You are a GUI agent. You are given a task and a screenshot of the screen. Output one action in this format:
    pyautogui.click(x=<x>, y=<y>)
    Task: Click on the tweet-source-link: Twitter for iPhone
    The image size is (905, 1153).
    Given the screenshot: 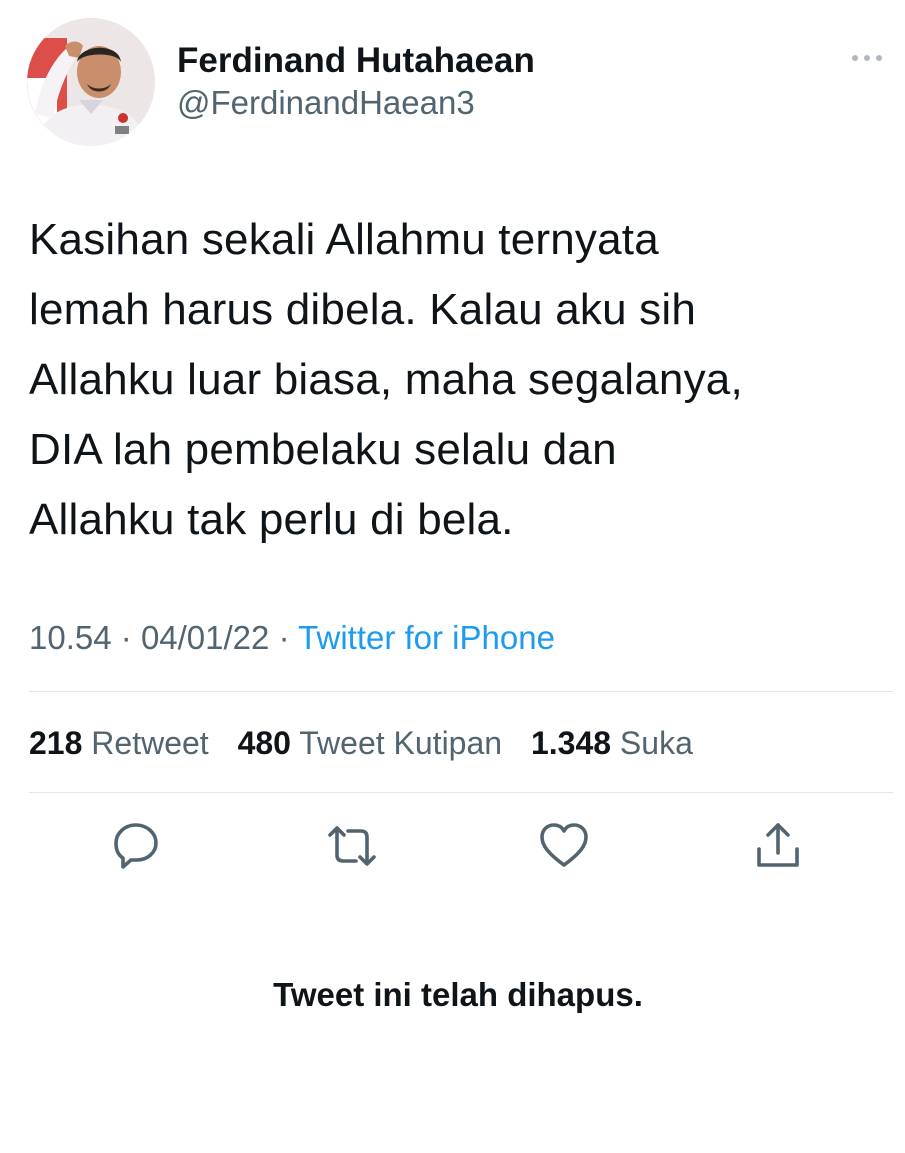 What is the action you would take?
    pyautogui.click(x=426, y=637)
    